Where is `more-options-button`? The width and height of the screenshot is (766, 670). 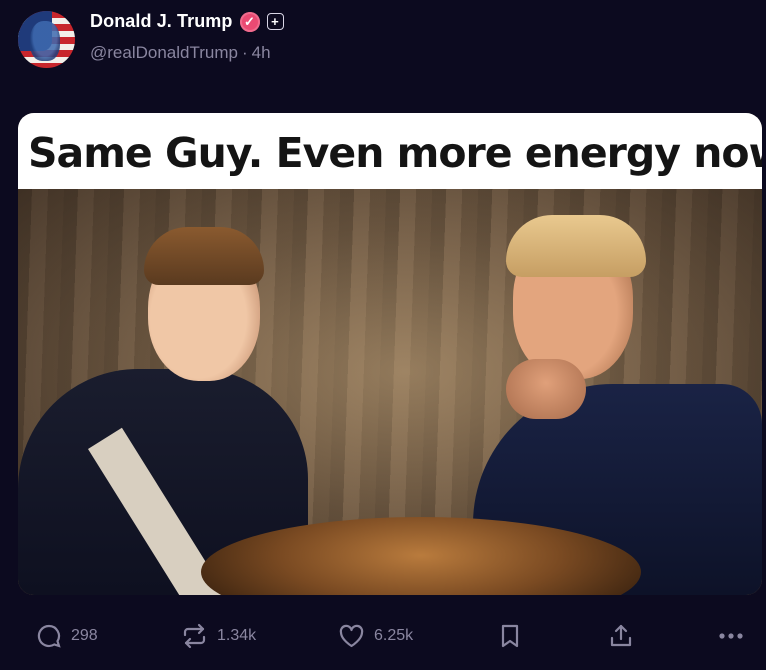
more-options-button is located at coordinates (731, 636).